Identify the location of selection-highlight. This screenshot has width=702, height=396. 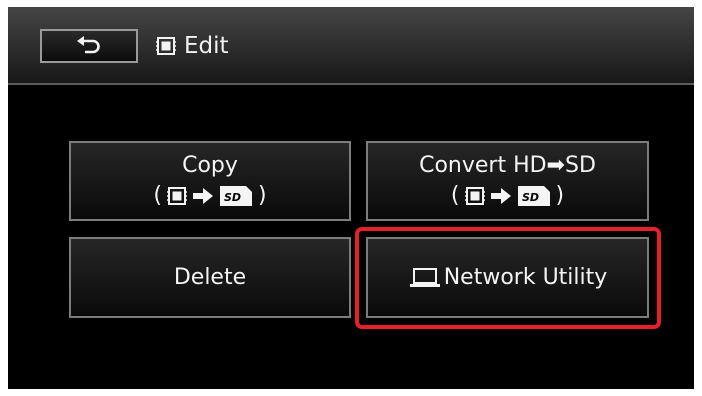
(508, 278).